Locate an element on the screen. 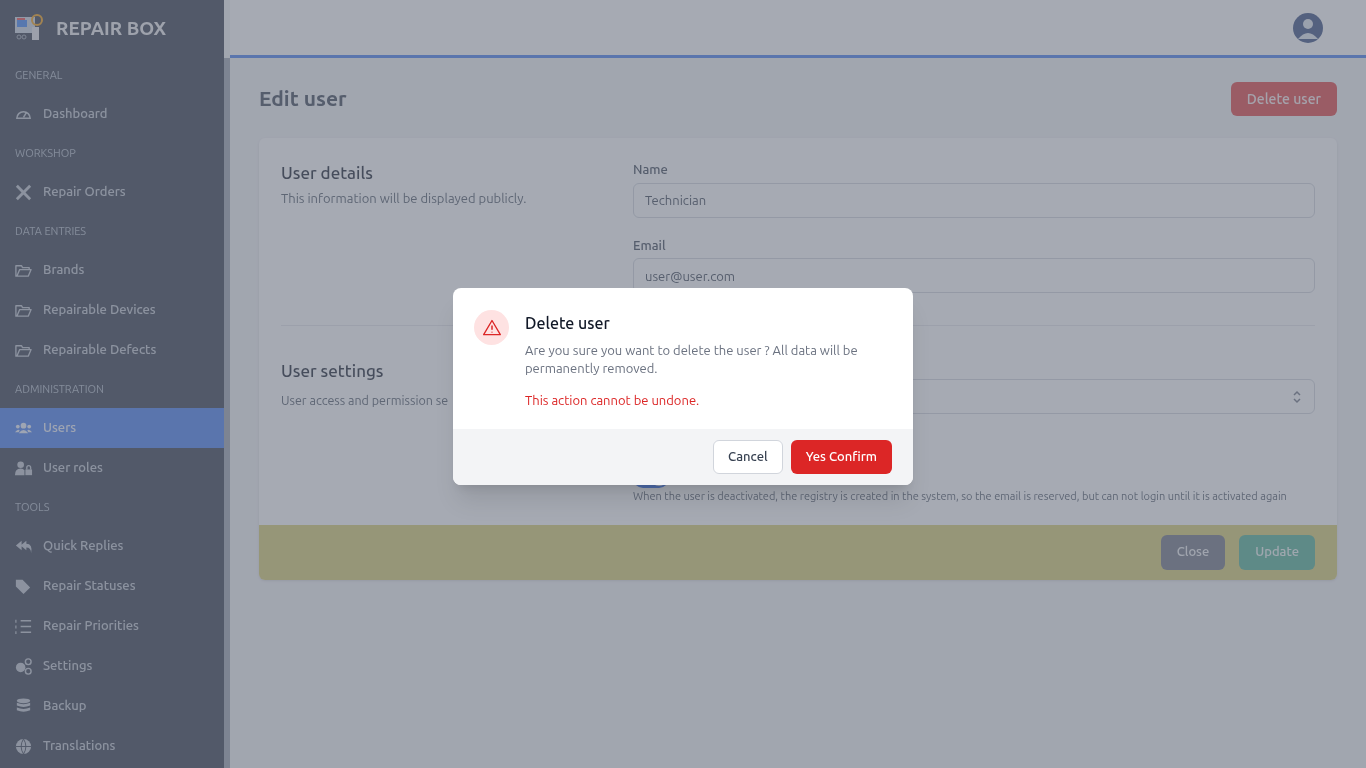 Image resolution: width=1366 pixels, height=768 pixels. delete-user-button: Delete user is located at coordinates (1283, 99).